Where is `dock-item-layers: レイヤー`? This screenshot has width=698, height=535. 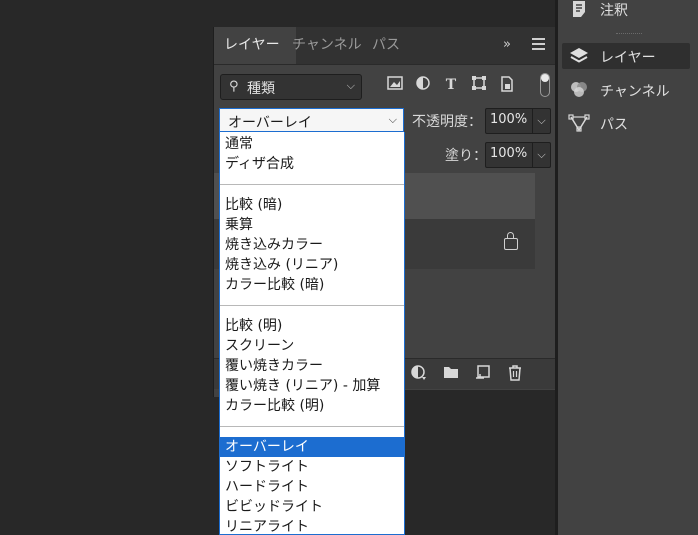
dock-item-layers: レイヤー is located at coordinates (626, 56).